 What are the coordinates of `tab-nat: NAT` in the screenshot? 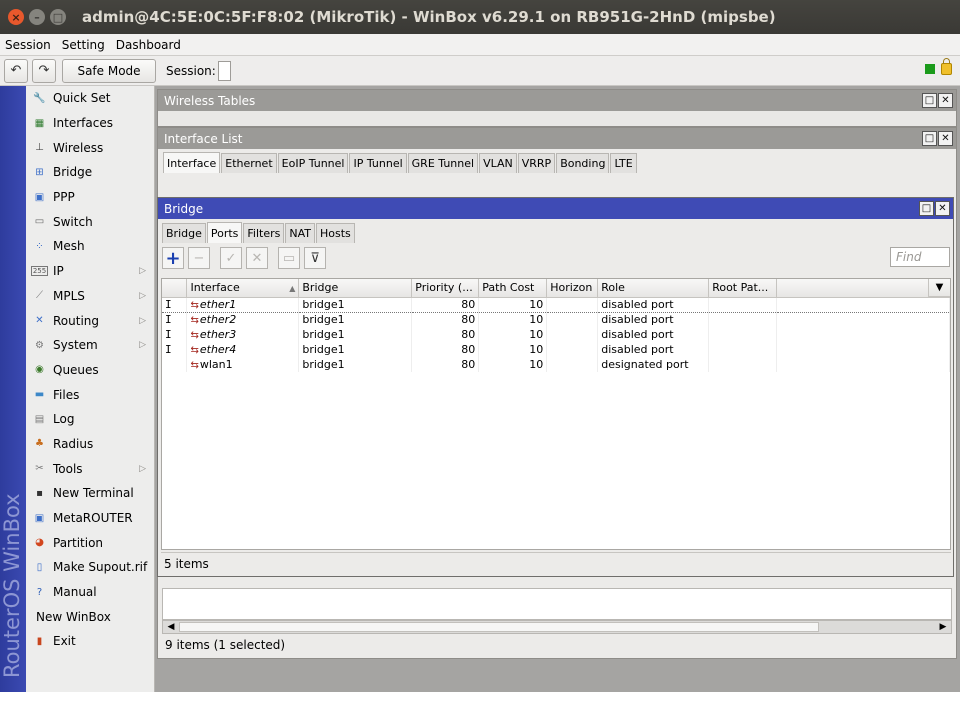 It's located at (300, 233).